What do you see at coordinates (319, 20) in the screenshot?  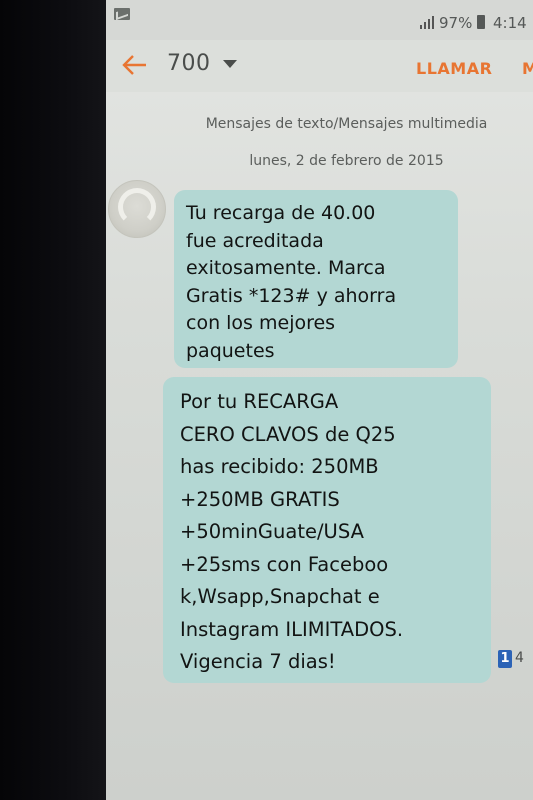 I see `status-bar: 97% 4:14` at bounding box center [319, 20].